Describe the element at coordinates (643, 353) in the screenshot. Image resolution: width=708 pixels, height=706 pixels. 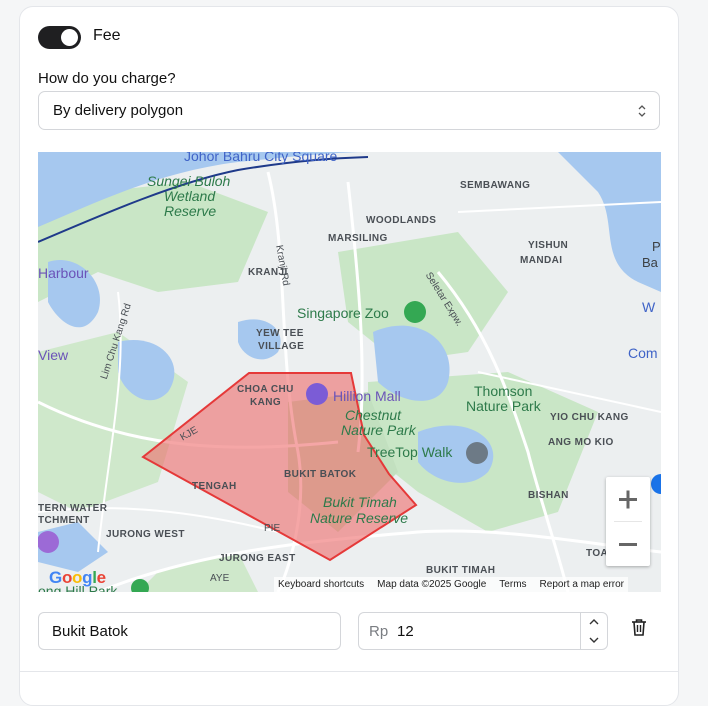
I see `map-label-com-edge: Com` at that location.